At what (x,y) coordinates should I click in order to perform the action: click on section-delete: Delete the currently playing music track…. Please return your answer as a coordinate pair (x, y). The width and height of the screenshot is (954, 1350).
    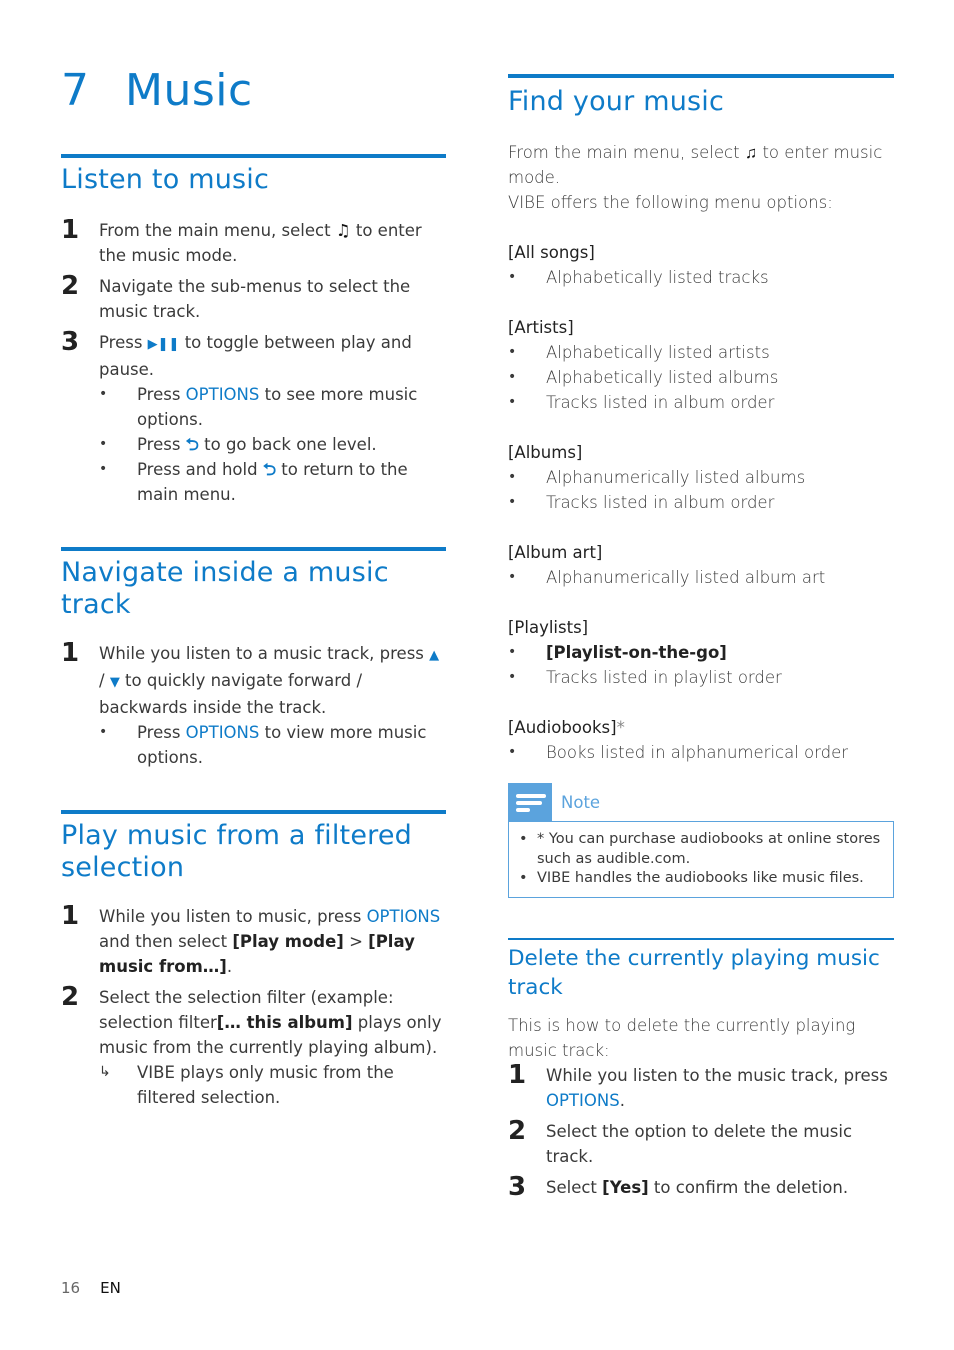
    Looking at the image, I should click on (701, 1069).